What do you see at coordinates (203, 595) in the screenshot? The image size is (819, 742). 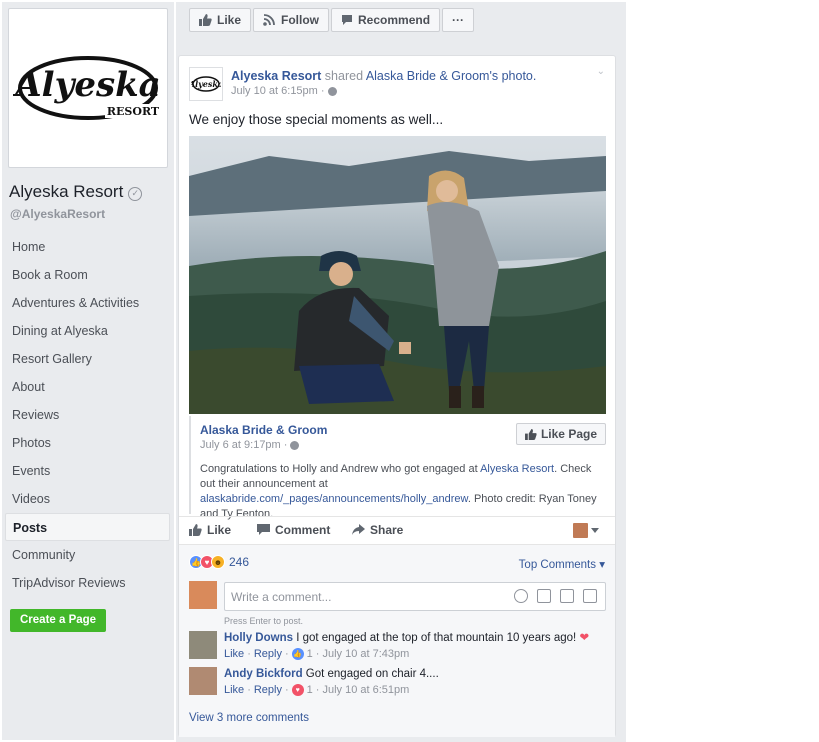 I see `current-user-avatar` at bounding box center [203, 595].